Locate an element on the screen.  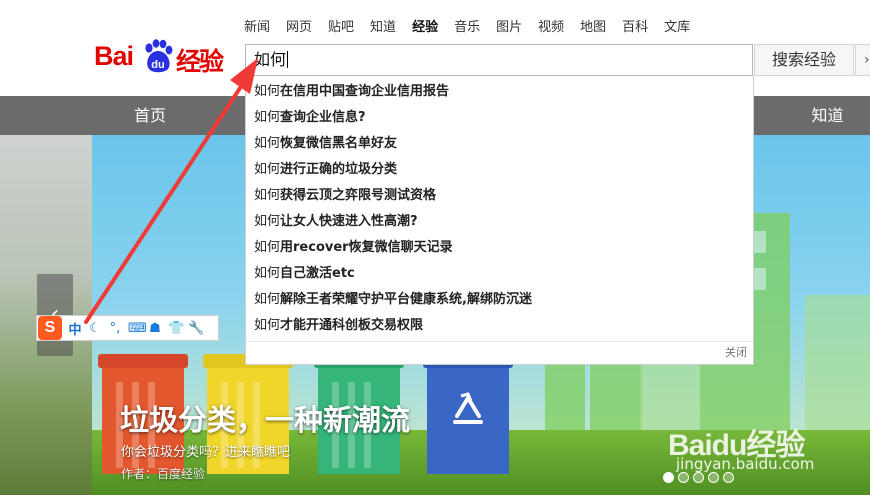
top-nav-zhidao: 知道 is located at coordinates (383, 28).